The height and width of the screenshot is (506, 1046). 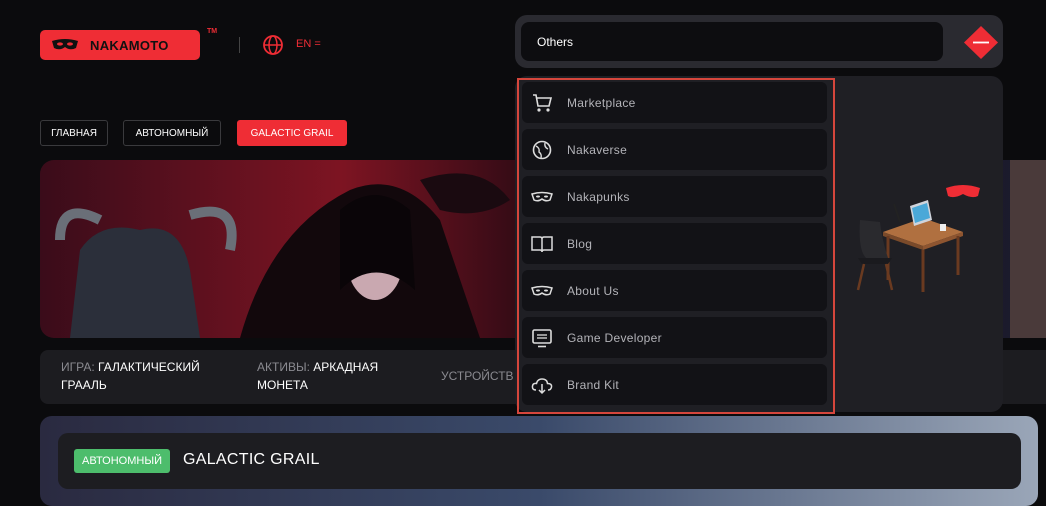 What do you see at coordinates (318, 376) in the screenshot?
I see `info-assets: АКТИВЫ: АРКАДНАЯ МОНЕТА` at bounding box center [318, 376].